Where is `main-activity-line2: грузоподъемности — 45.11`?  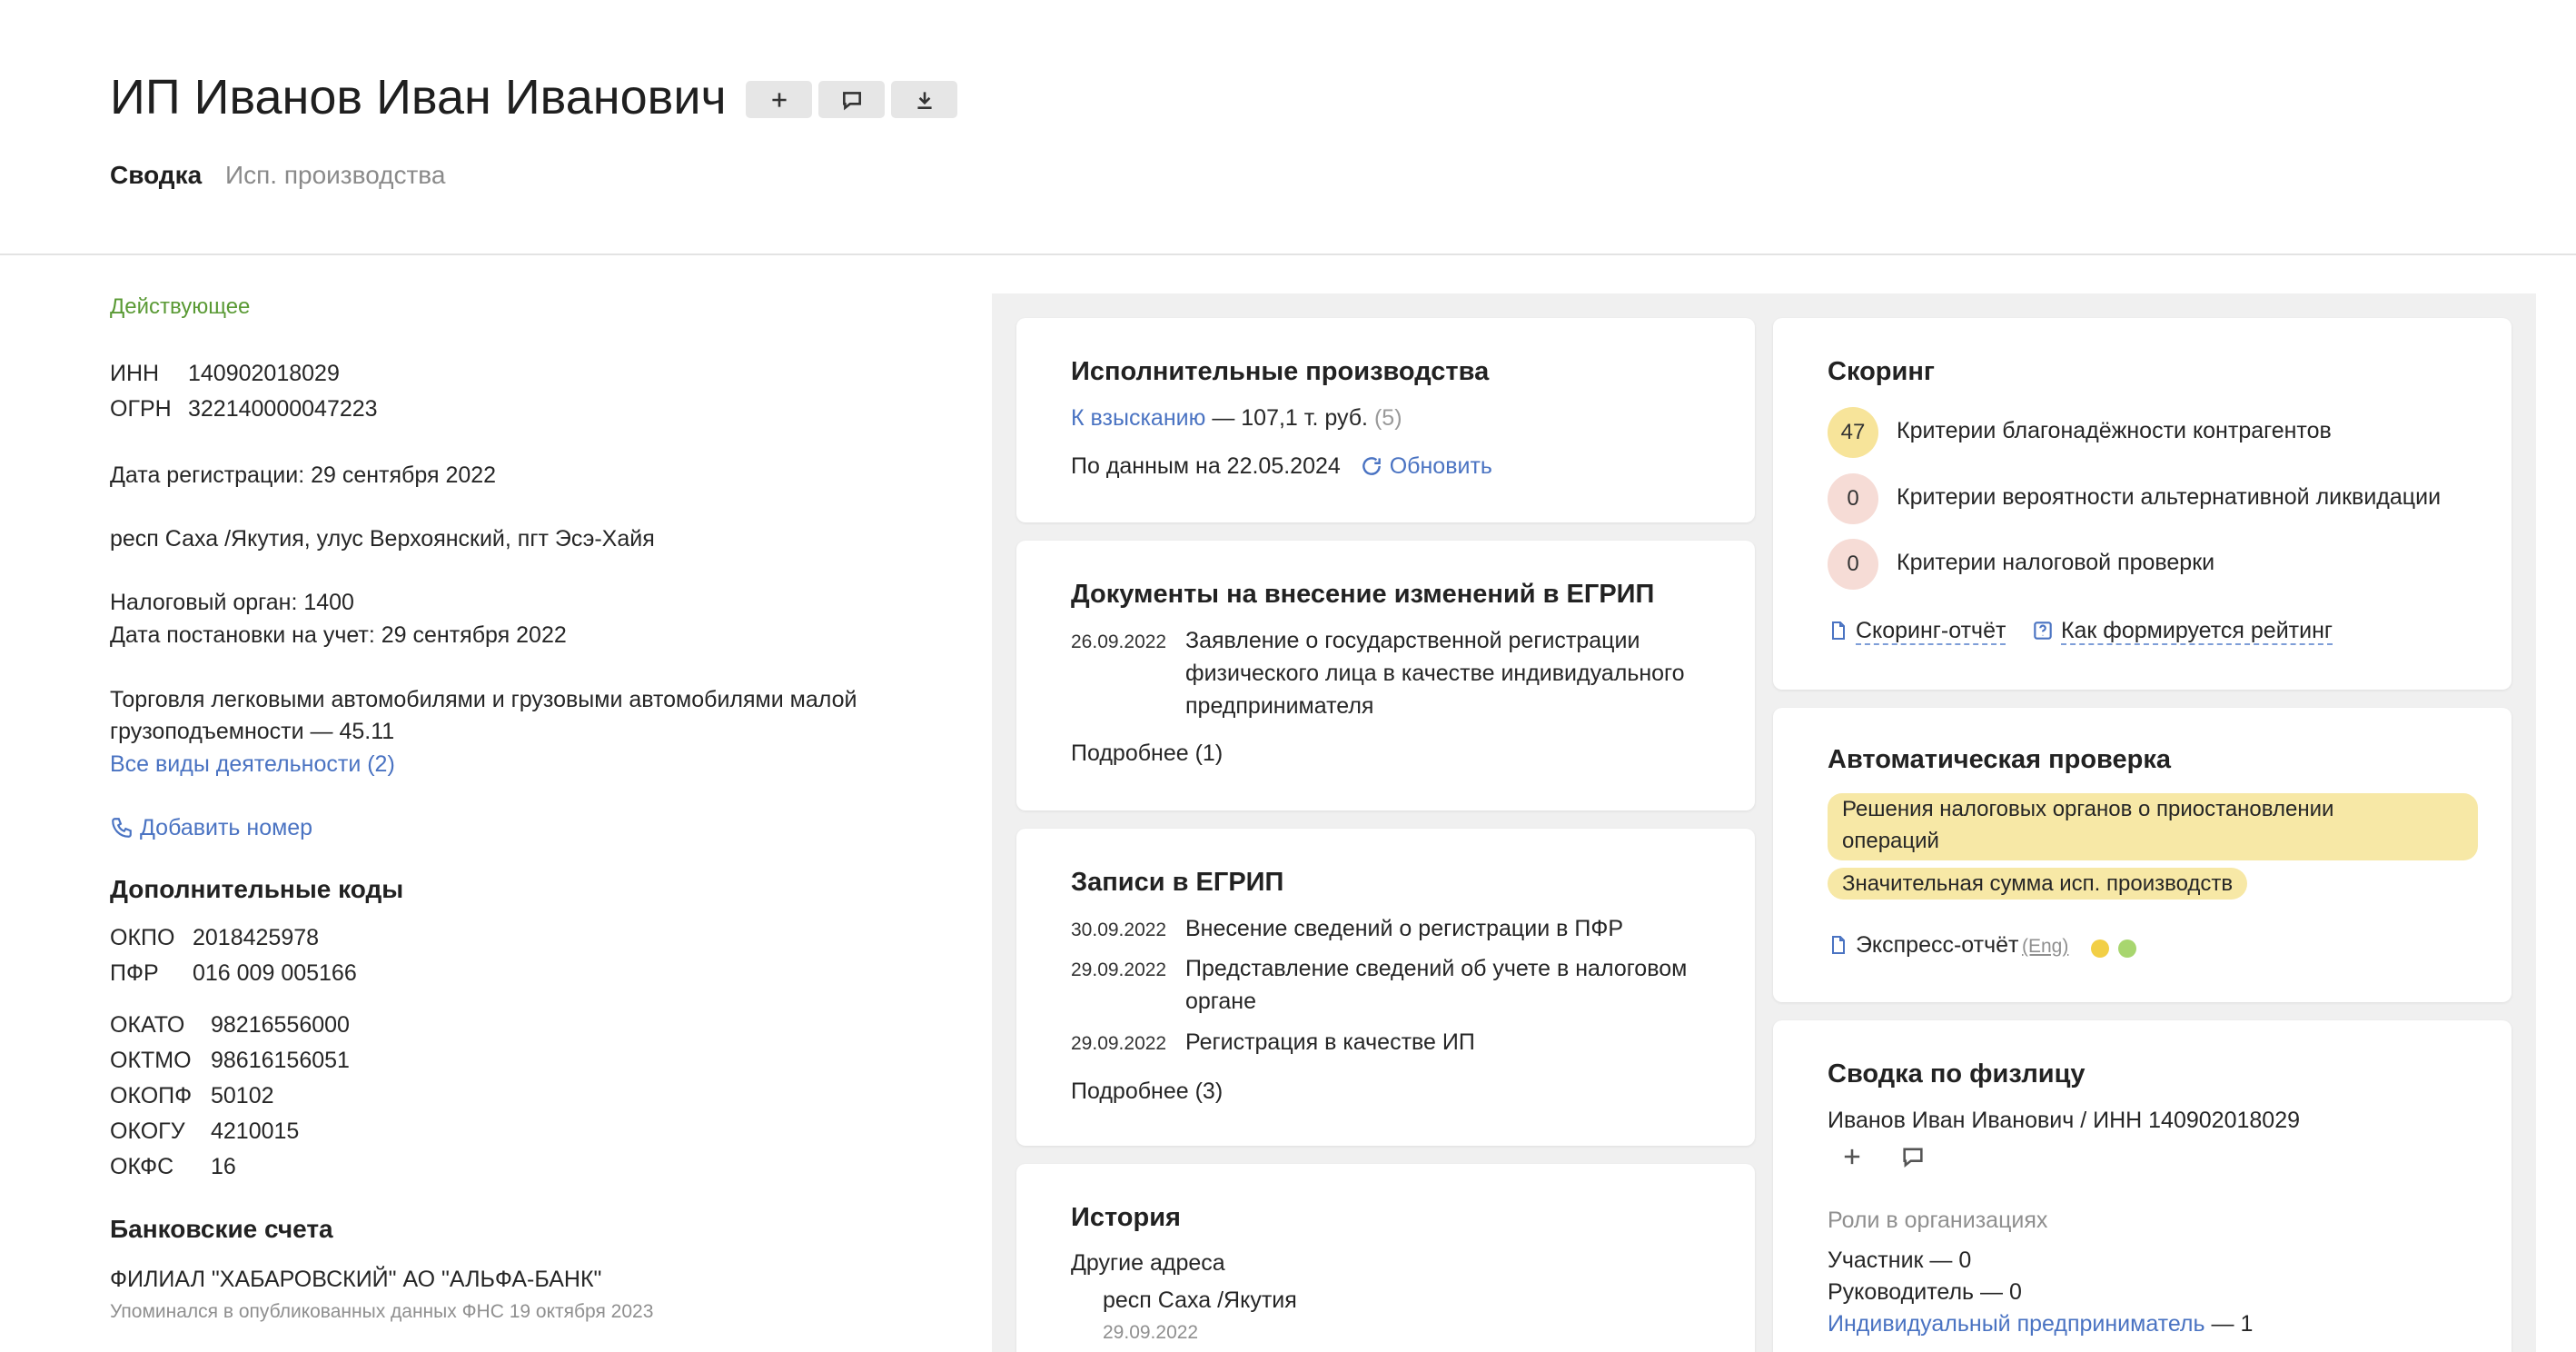 main-activity-line2: грузоподъемности — 45.11 is located at coordinates (253, 731).